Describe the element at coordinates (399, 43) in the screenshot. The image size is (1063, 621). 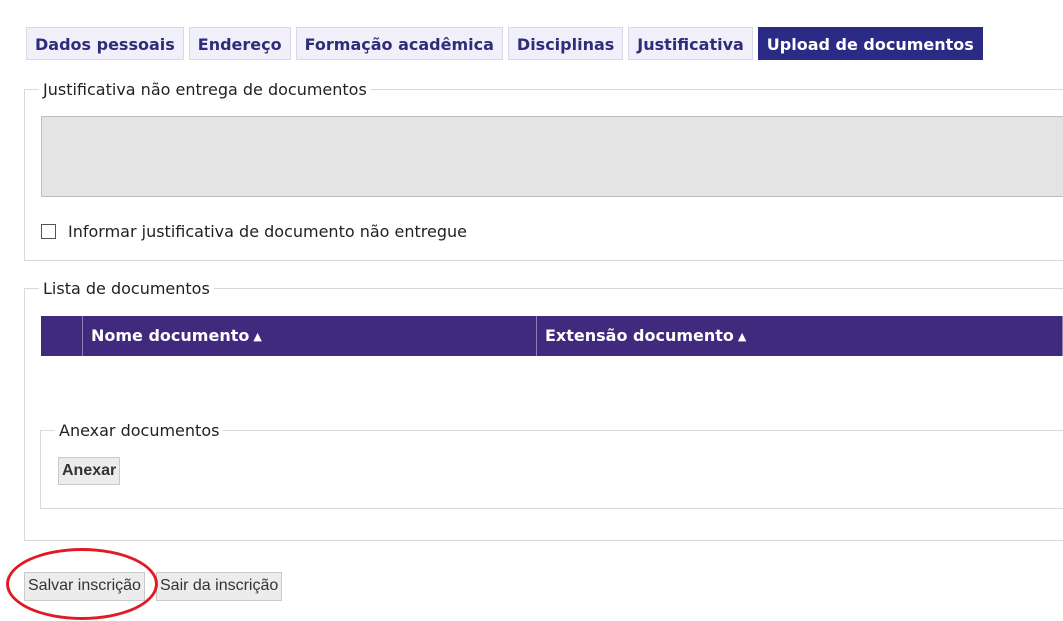
I see `tab-formacao-academica: Formação acadêmica` at that location.